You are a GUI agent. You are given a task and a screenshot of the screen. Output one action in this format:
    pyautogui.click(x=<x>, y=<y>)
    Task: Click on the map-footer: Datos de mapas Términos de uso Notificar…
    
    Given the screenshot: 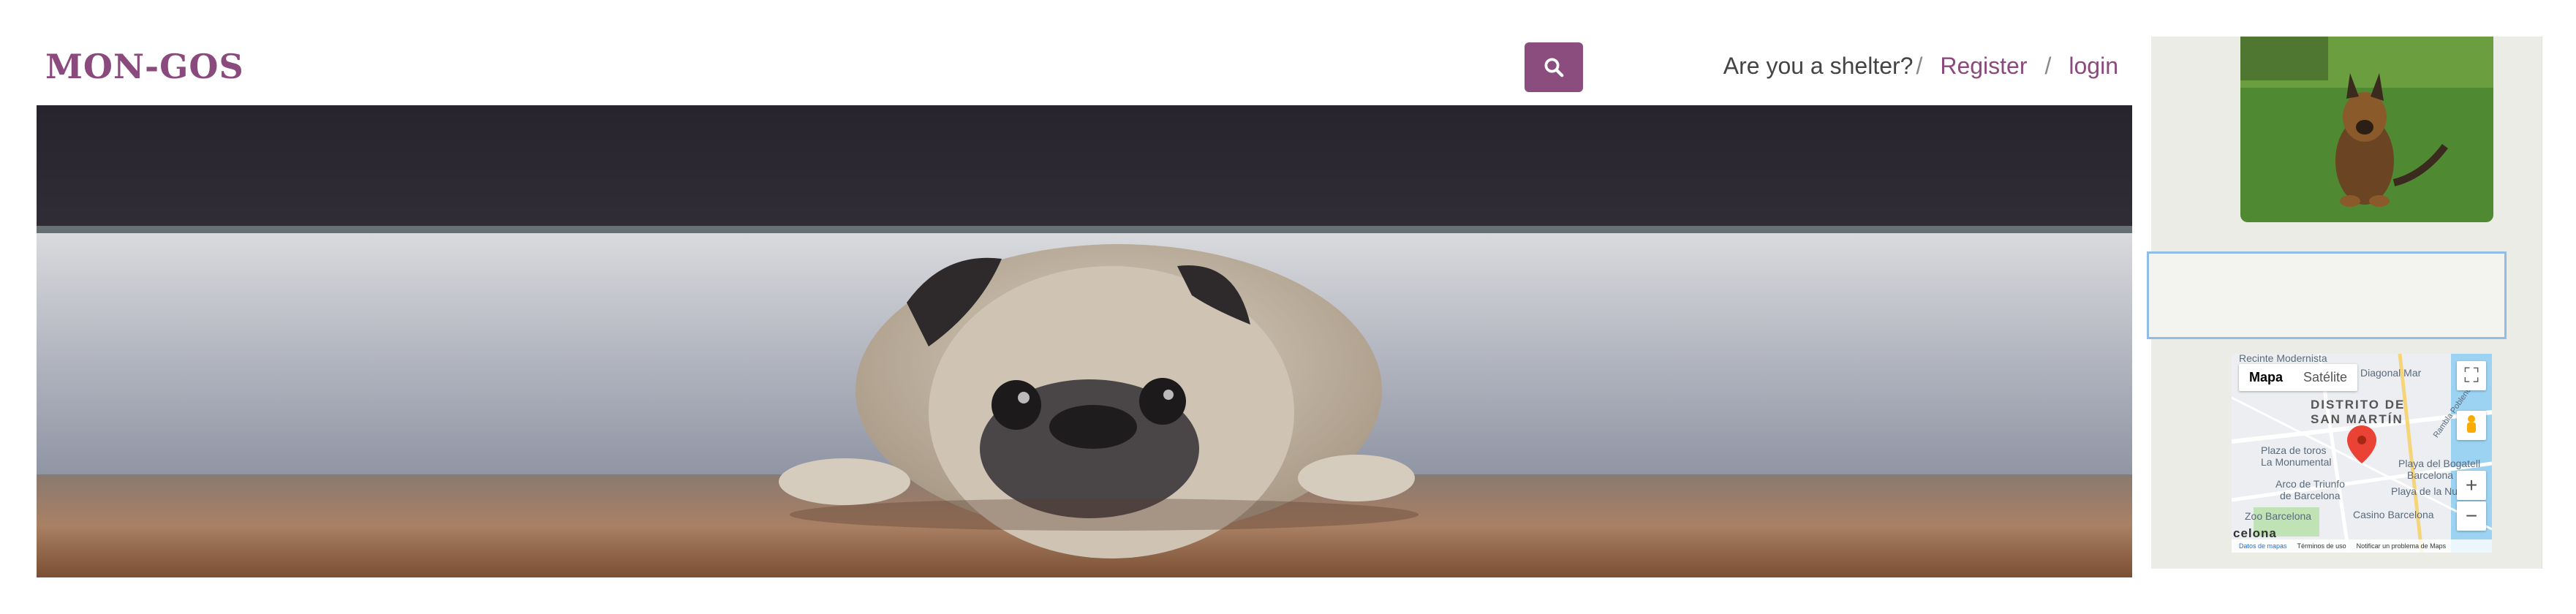 What is the action you would take?
    pyautogui.click(x=2362, y=546)
    